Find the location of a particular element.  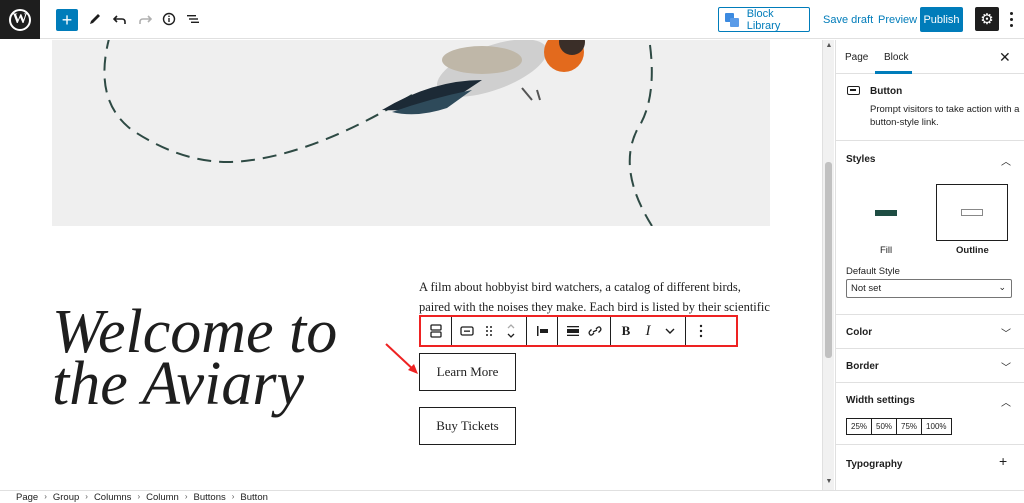

list-view-button is located at coordinates (193, 19).